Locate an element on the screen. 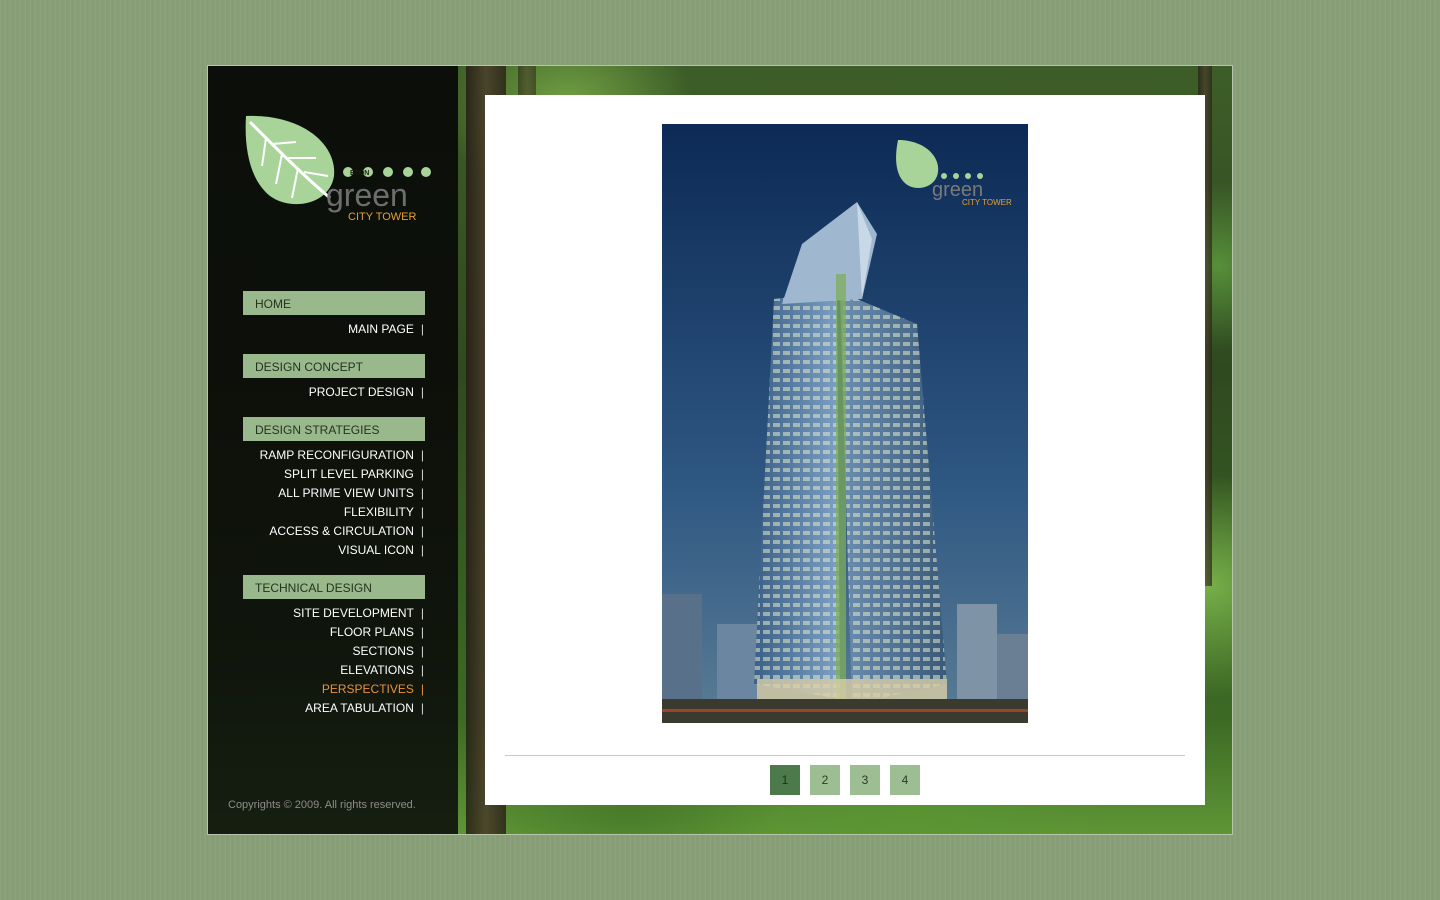 This screenshot has height=900, width=1440. nav-link-project-design: PROJECT DESIGN | is located at coordinates (334, 392).